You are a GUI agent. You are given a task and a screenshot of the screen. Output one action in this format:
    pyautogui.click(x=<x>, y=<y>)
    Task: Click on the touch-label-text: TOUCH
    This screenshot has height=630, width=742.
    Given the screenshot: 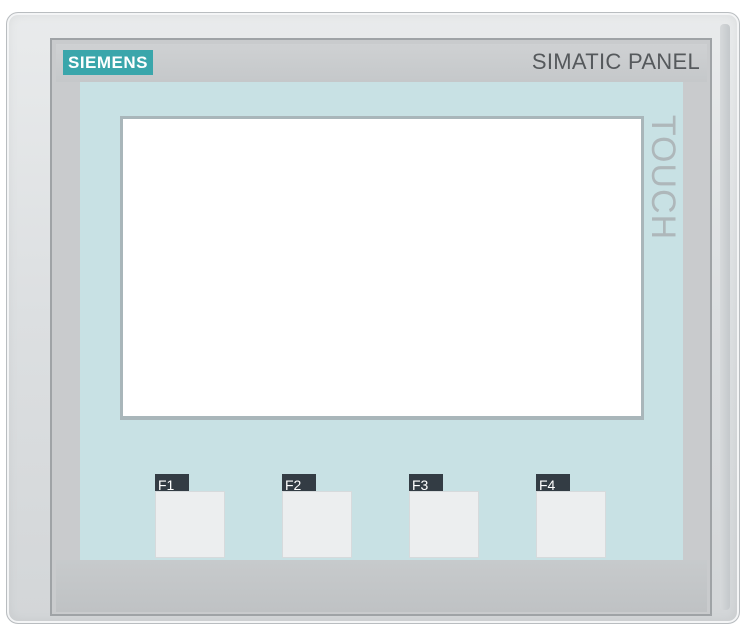 What is the action you would take?
    pyautogui.click(x=663, y=177)
    